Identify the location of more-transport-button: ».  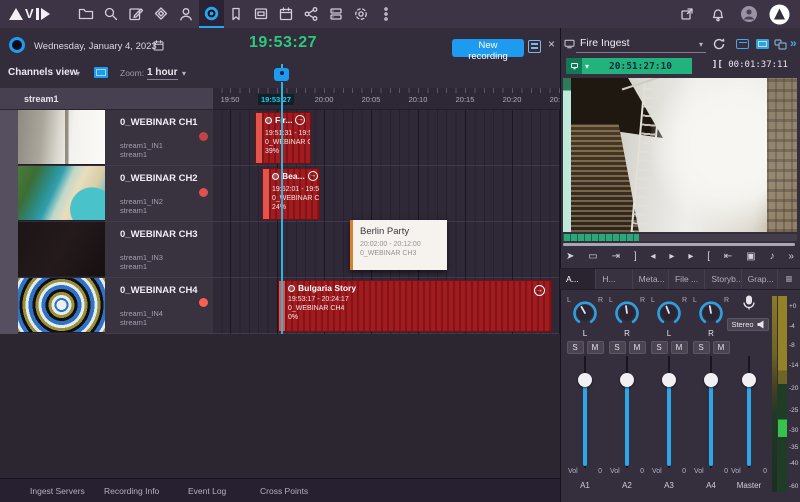
(791, 257).